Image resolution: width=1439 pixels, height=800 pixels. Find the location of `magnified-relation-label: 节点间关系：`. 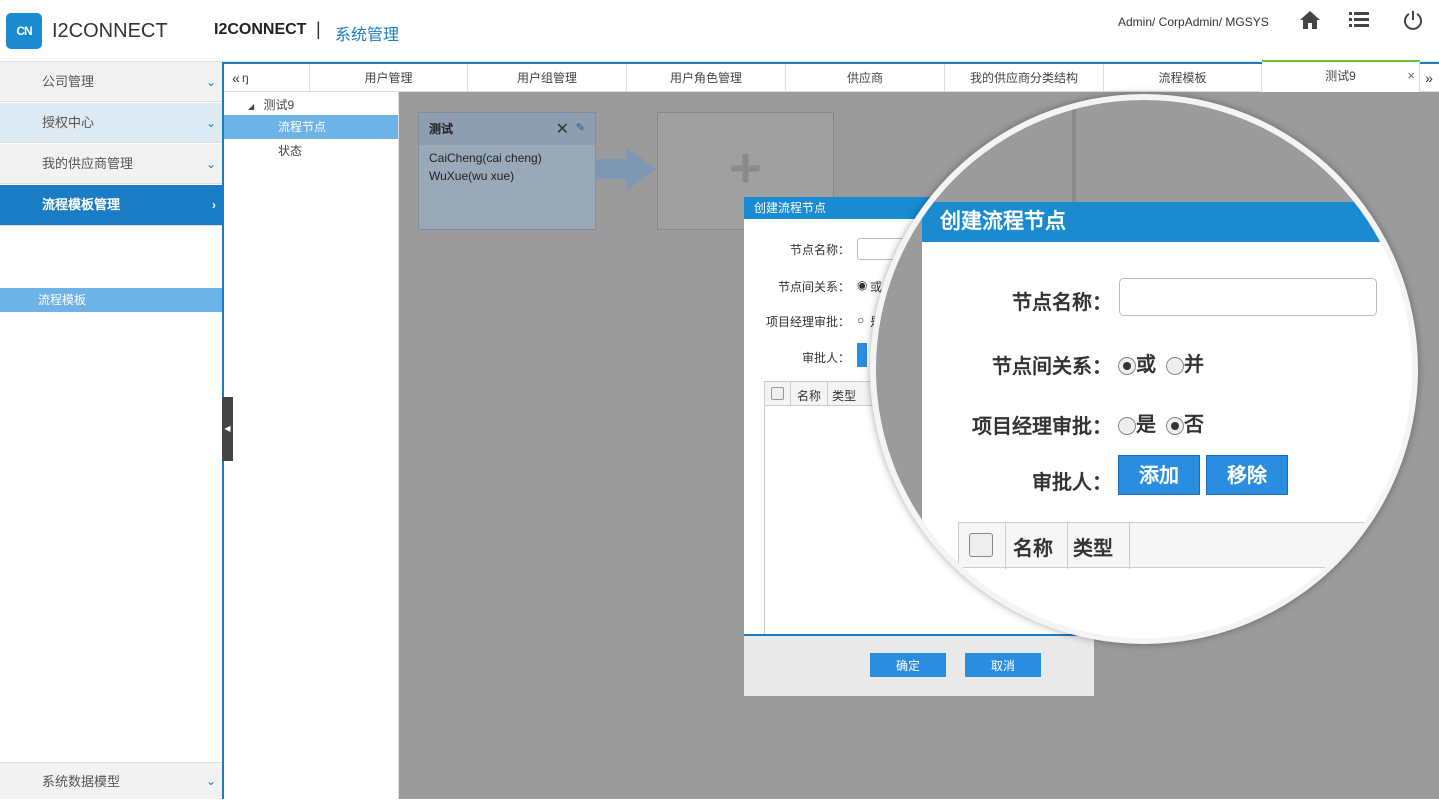

magnified-relation-label: 节点间关系： is located at coordinates (1052, 367).